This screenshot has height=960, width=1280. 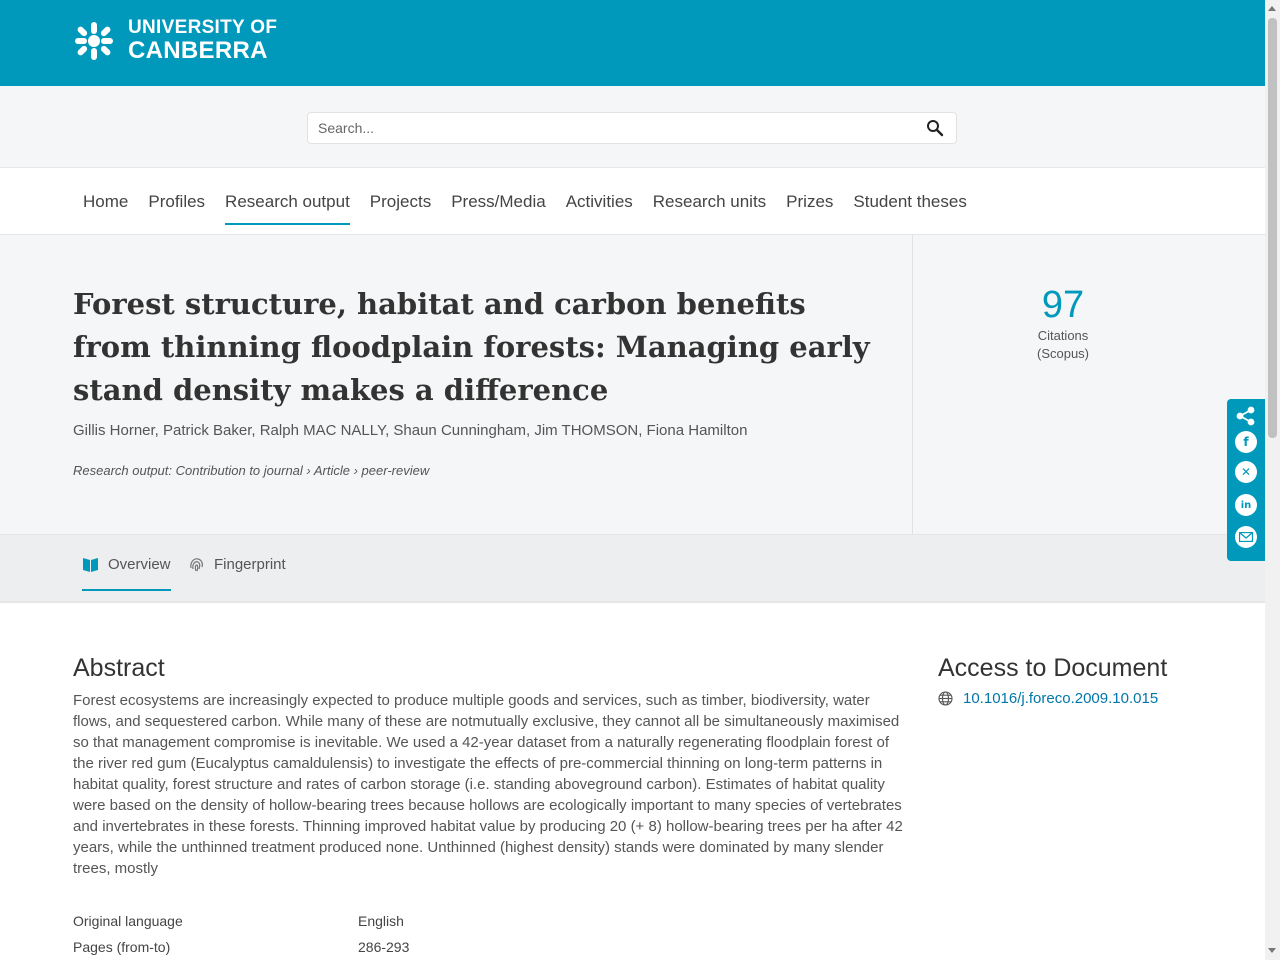 I want to click on search-band, so click(x=632, y=127).